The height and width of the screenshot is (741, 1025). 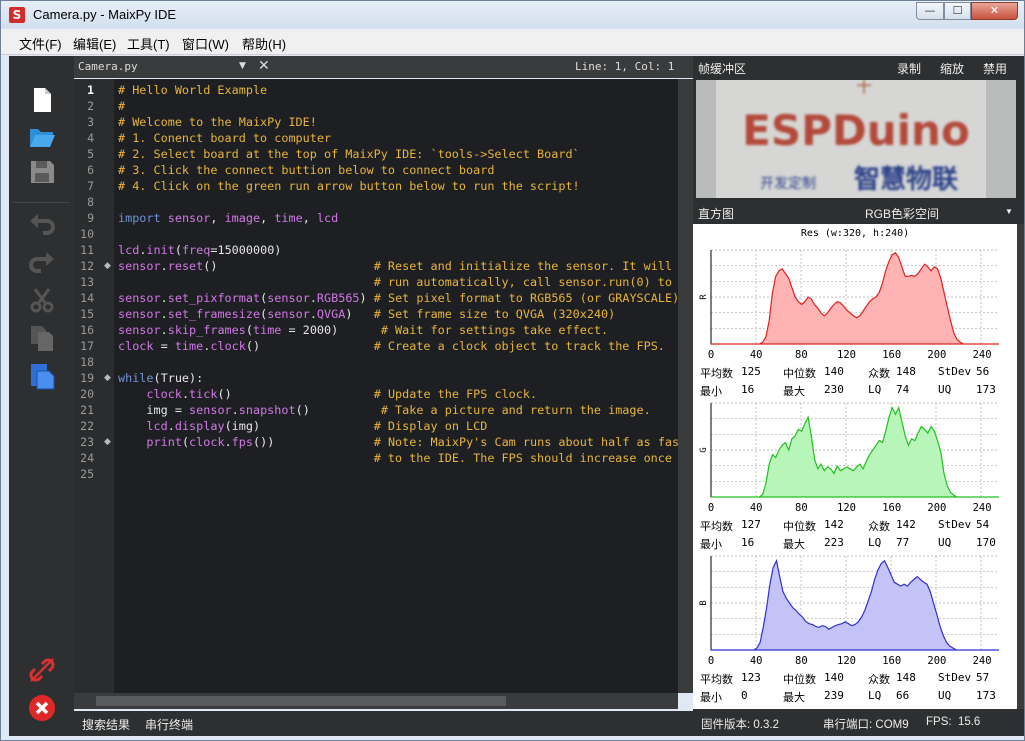 I want to click on code-line: # Hello World Example, so click(x=193, y=90).